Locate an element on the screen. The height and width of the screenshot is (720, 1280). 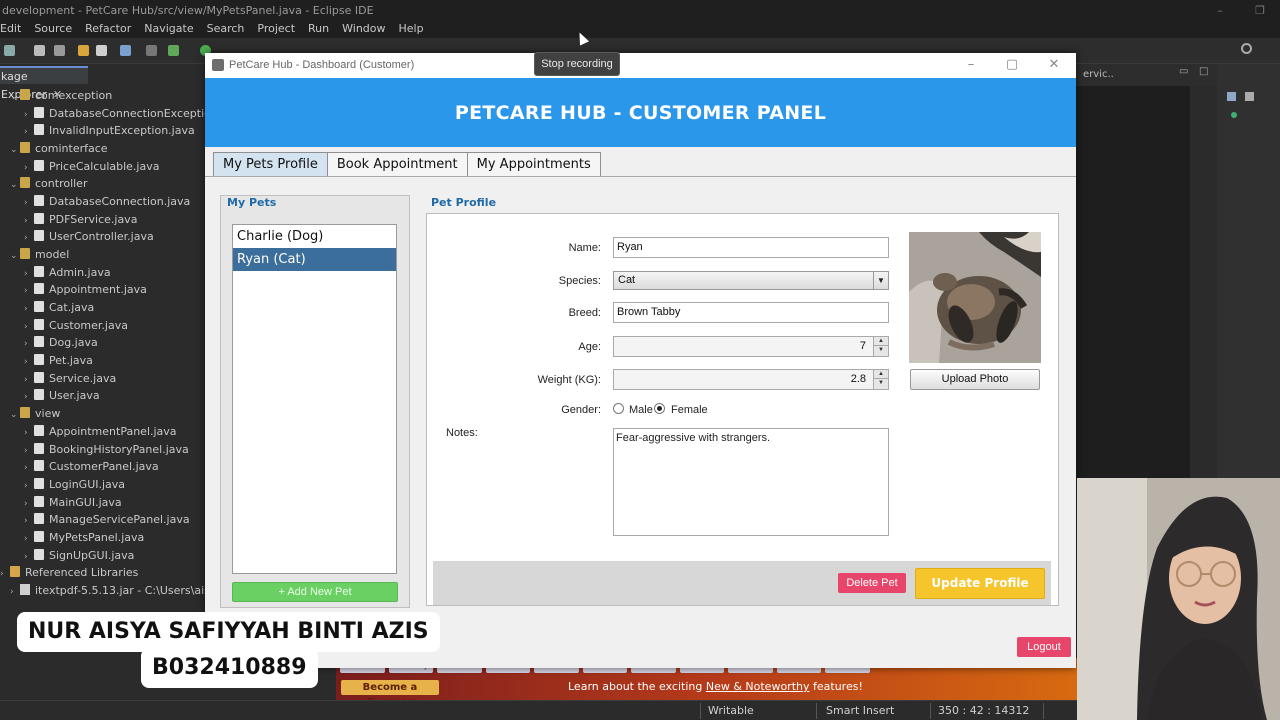
tree-file-item: › SignUpGUI.java is located at coordinates (79, 555).